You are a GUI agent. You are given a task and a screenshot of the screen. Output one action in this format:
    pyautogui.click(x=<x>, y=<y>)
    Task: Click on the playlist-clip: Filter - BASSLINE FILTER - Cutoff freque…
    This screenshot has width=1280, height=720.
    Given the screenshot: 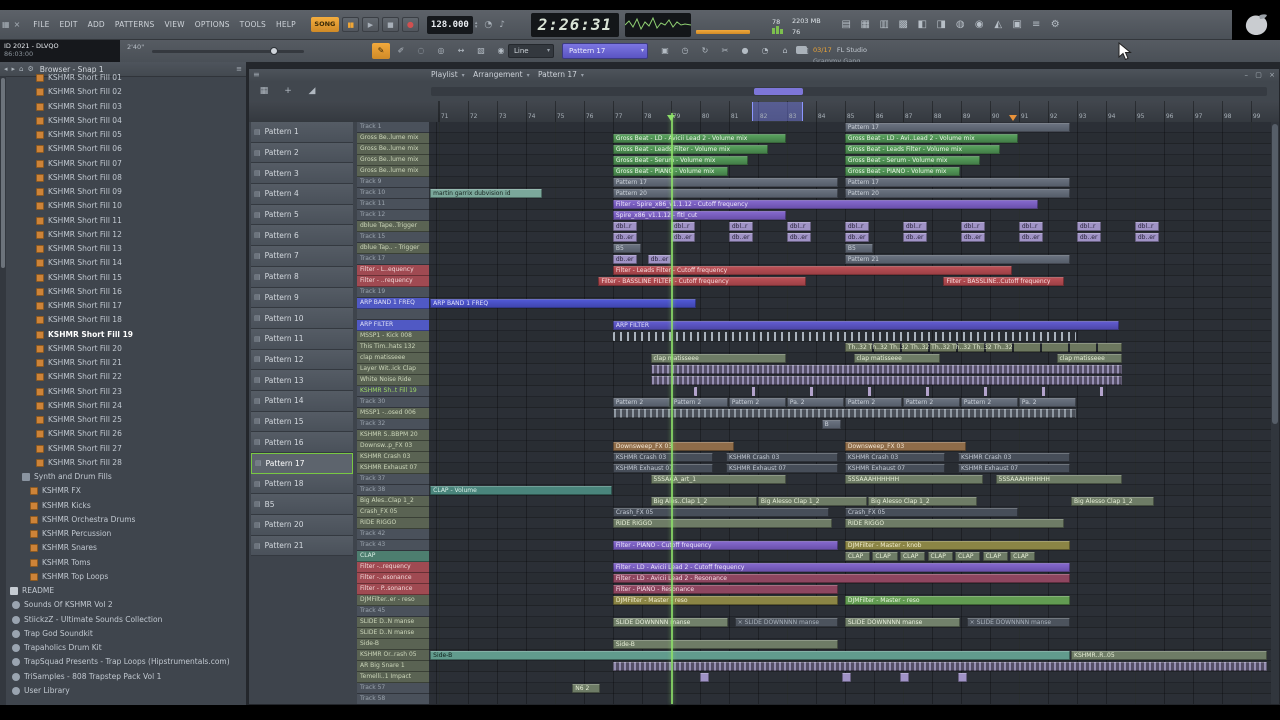 What is the action you would take?
    pyautogui.click(x=702, y=281)
    